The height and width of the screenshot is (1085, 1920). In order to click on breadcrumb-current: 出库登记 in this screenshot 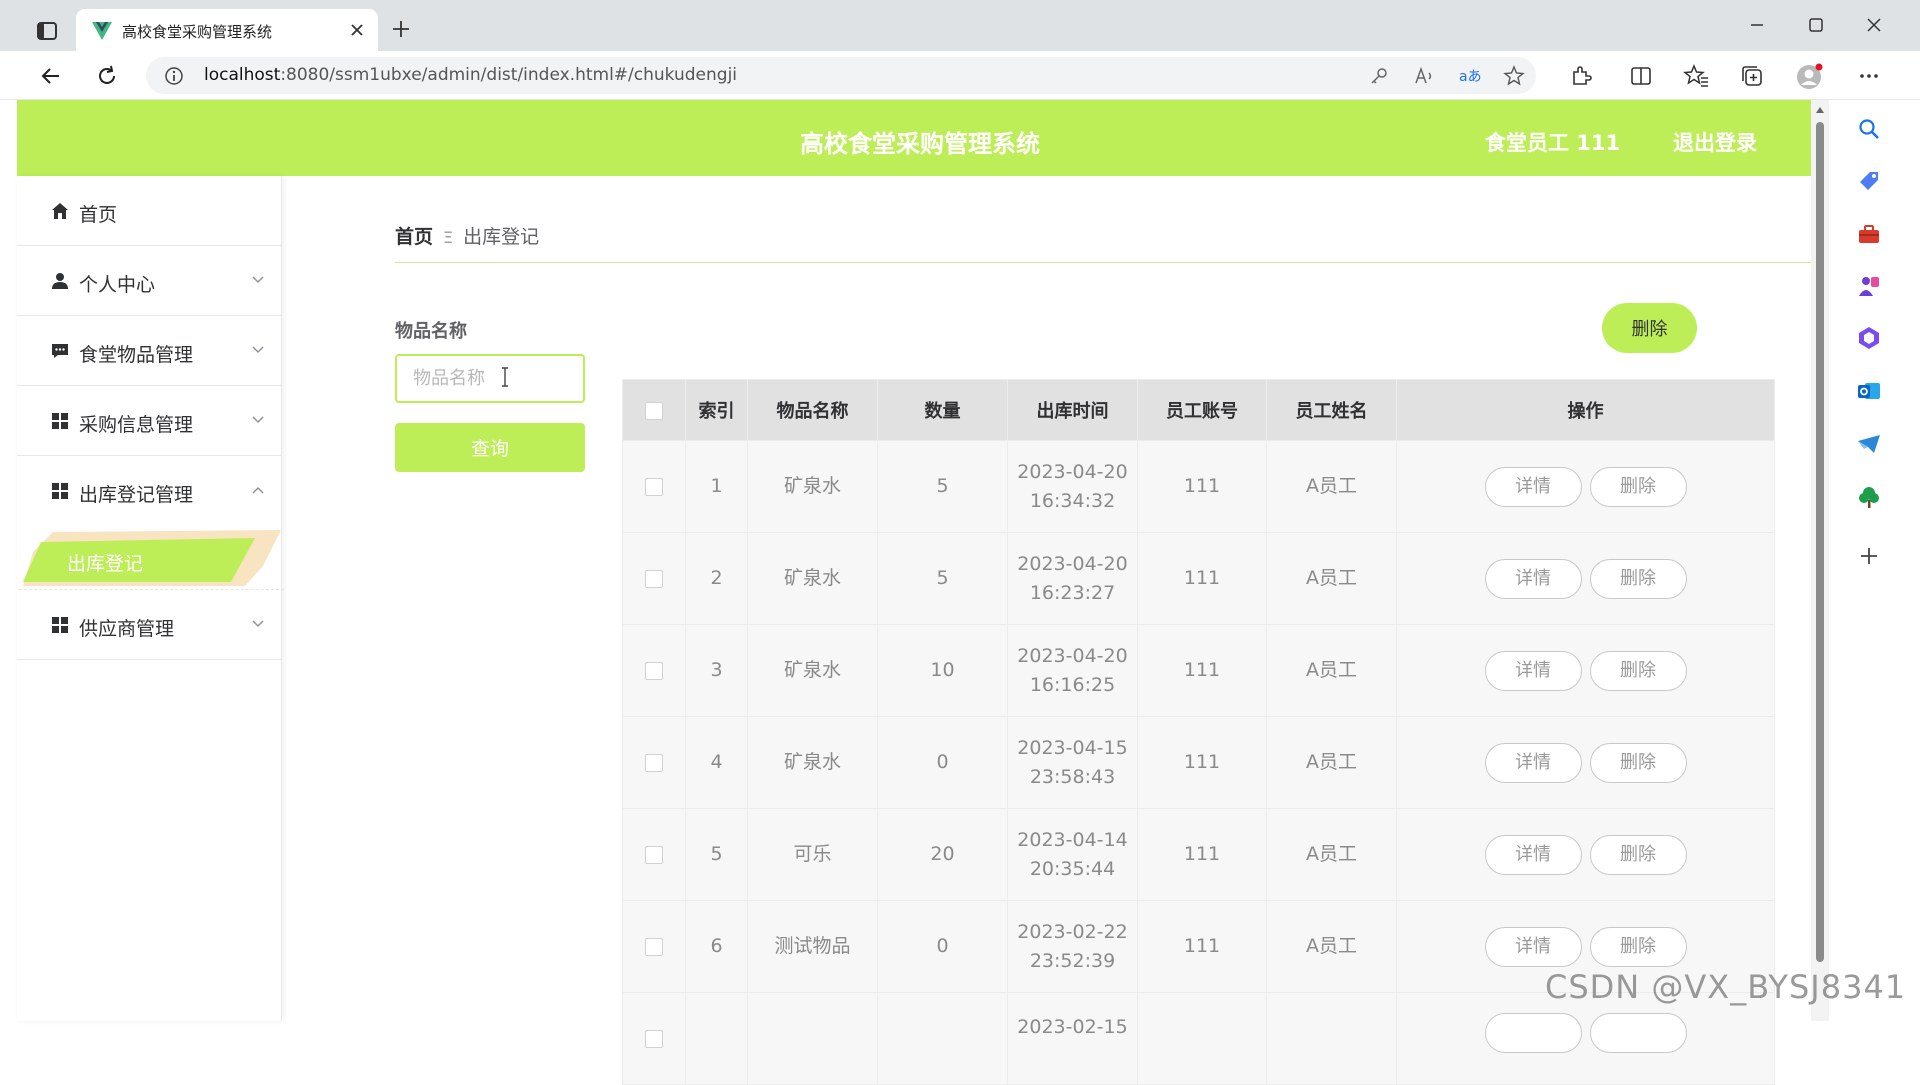, I will do `click(501, 237)`.